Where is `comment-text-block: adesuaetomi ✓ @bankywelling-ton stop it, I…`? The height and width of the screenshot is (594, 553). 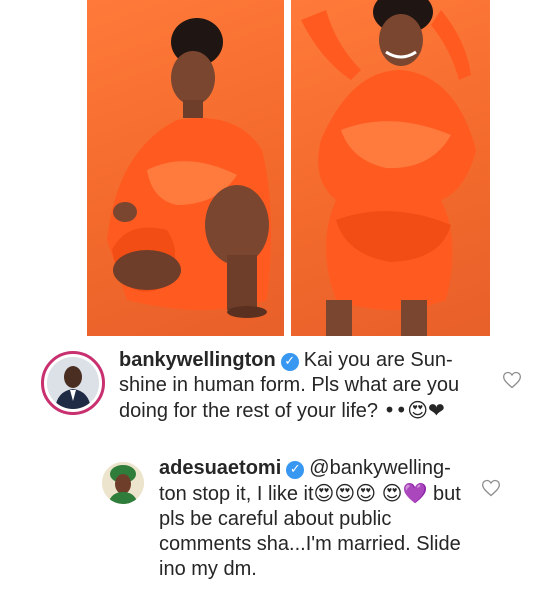
comment-text-block: adesuaetomi ✓ @bankywelling-ton stop it, I… is located at coordinates (318, 519).